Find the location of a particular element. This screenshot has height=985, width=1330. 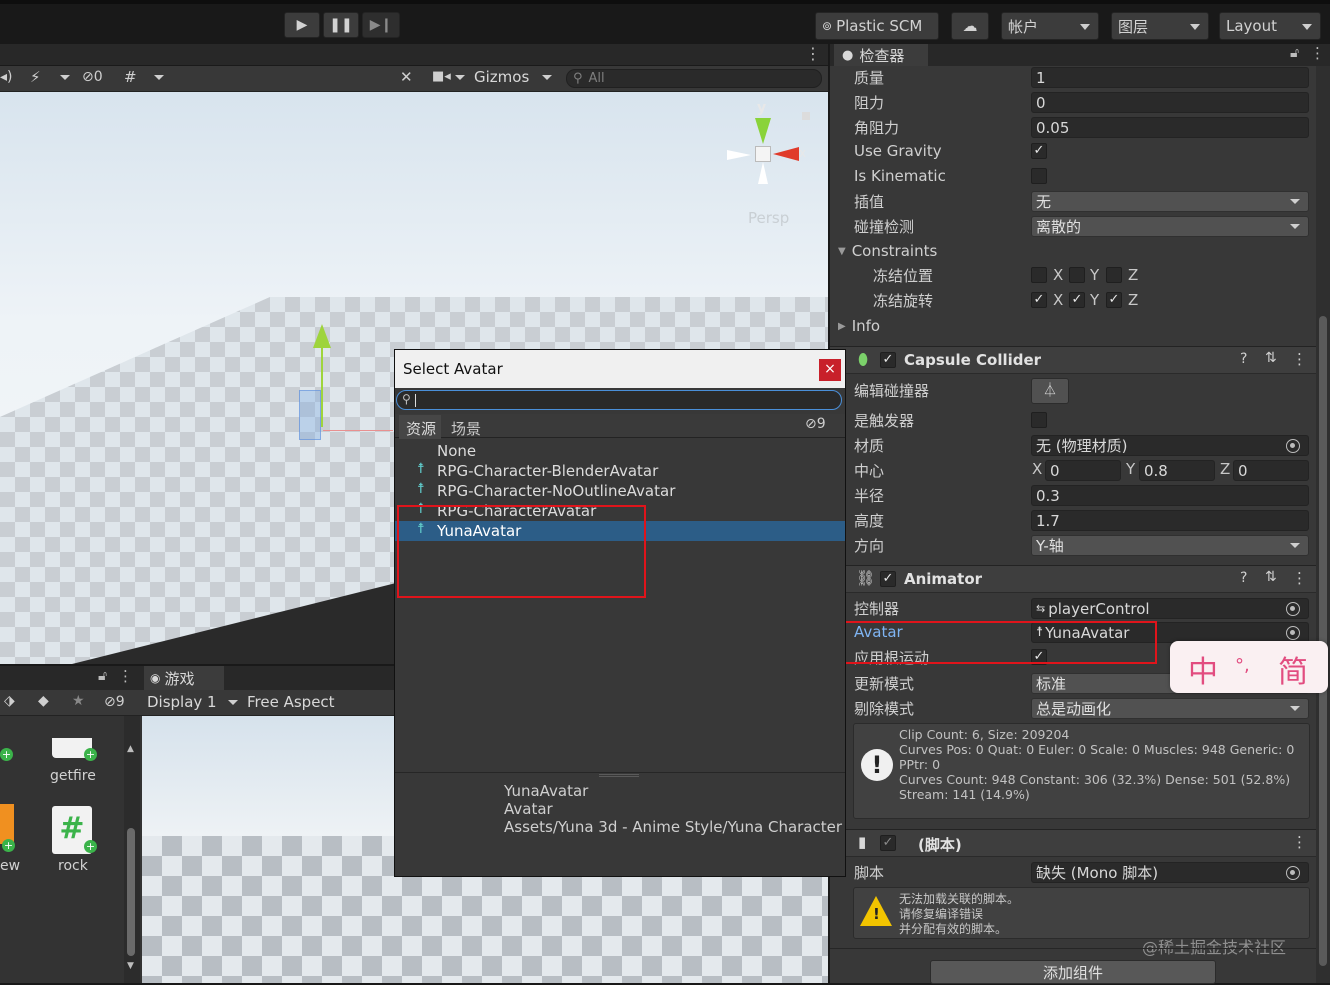

asset-label-rock: rock is located at coordinates (73, 866).